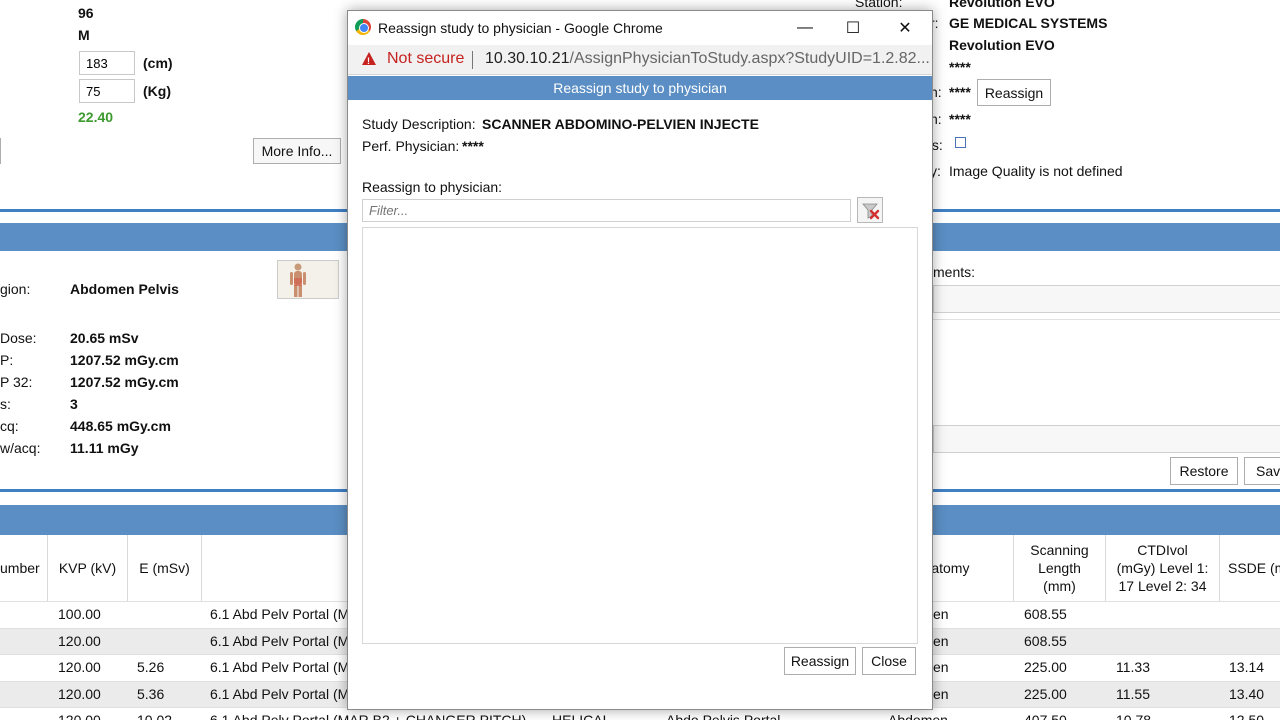  I want to click on cell-ctdivol: 10.78, so click(1134, 716).